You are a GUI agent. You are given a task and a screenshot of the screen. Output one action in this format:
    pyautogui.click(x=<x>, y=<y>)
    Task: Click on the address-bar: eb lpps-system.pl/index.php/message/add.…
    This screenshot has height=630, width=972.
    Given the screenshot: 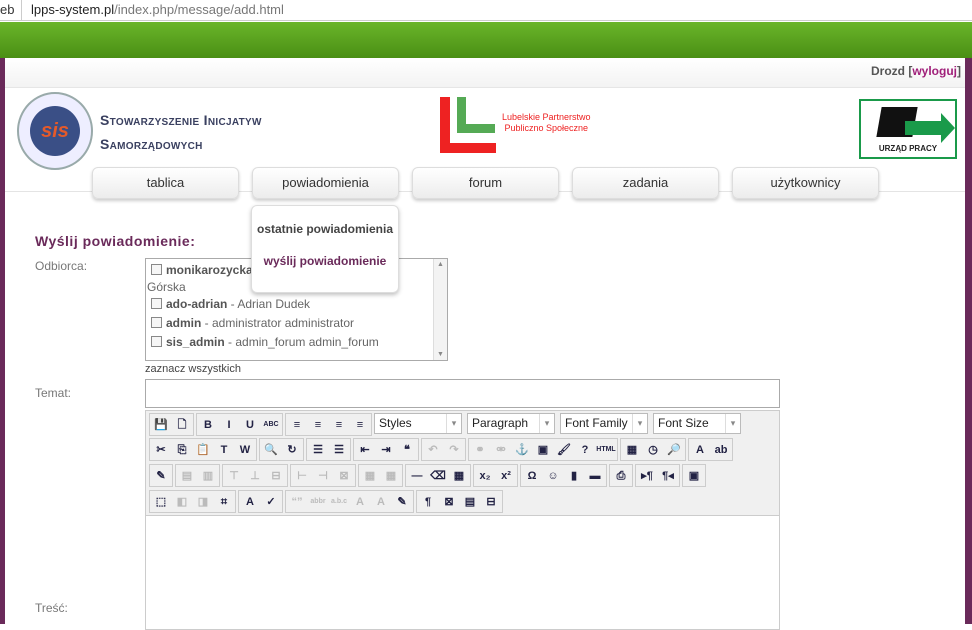 What is the action you would take?
    pyautogui.click(x=486, y=10)
    